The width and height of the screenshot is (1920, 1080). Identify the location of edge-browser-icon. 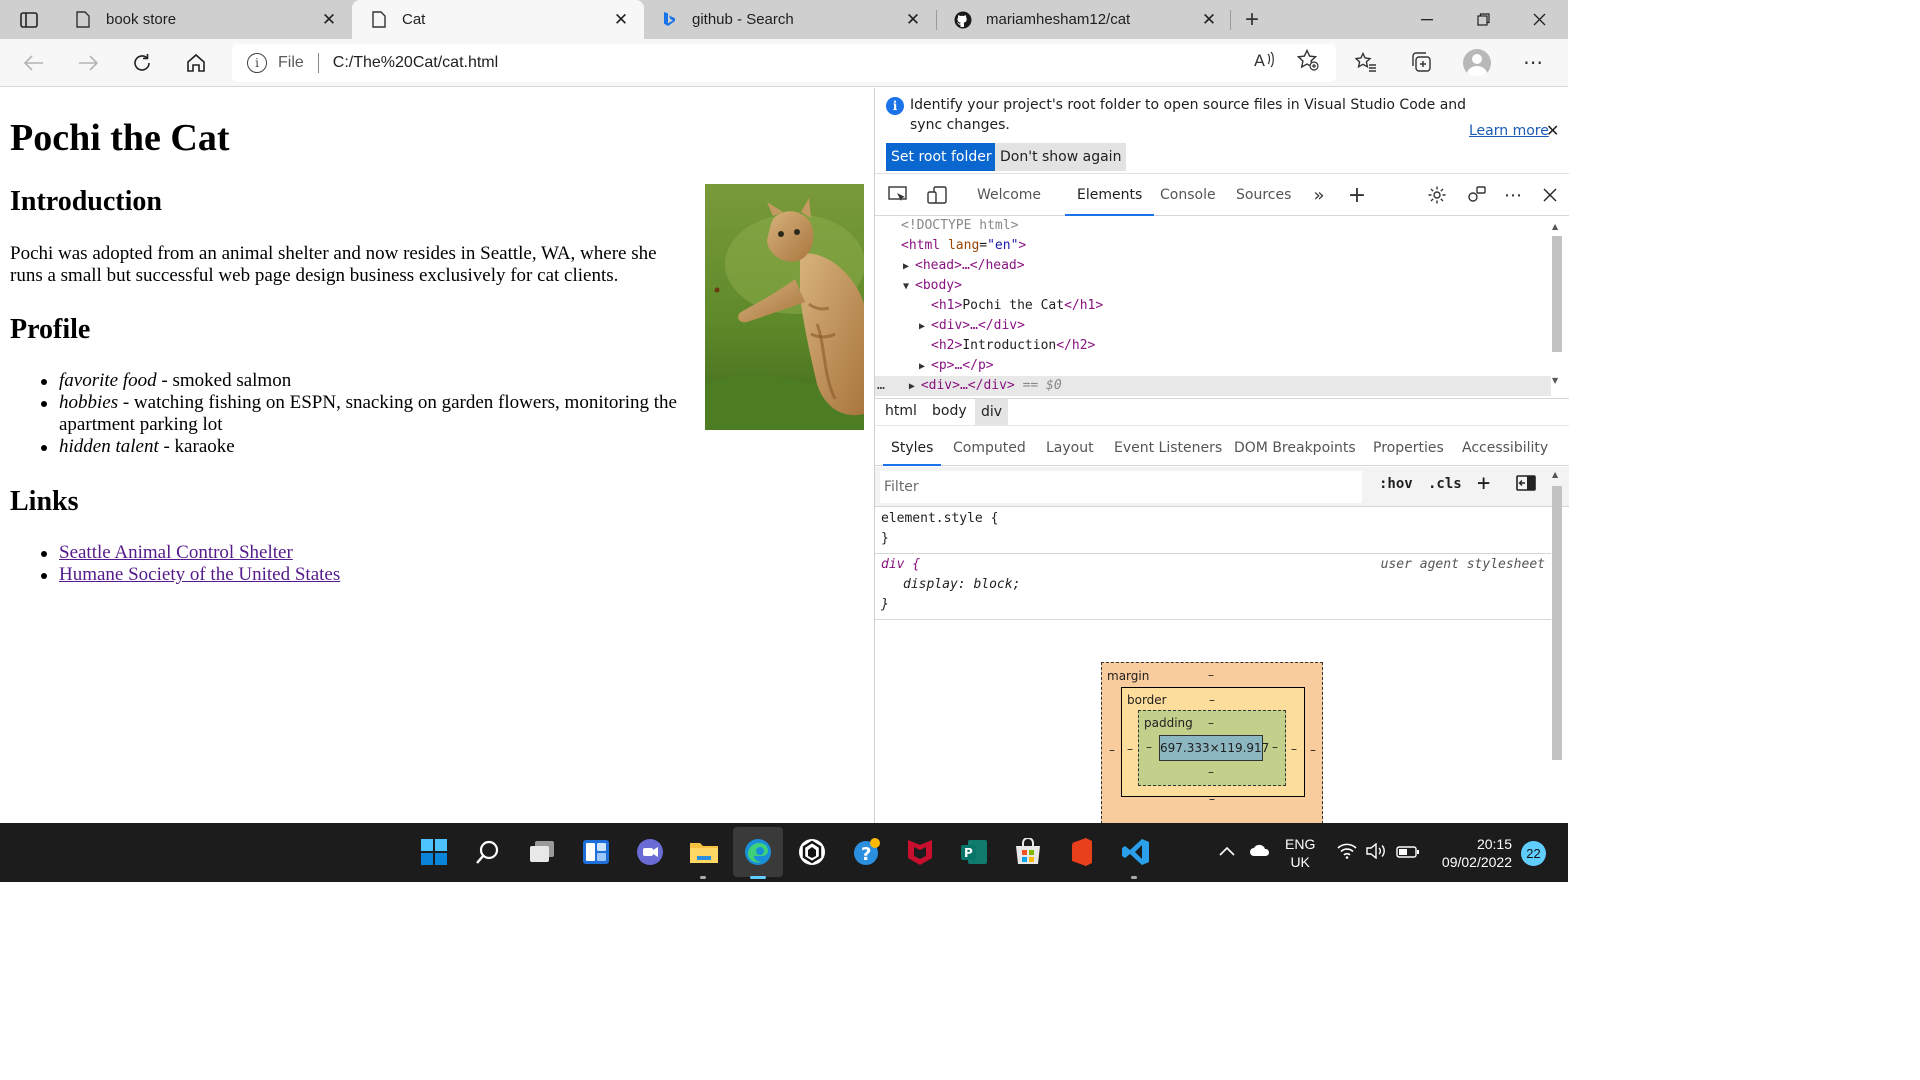
(758, 852).